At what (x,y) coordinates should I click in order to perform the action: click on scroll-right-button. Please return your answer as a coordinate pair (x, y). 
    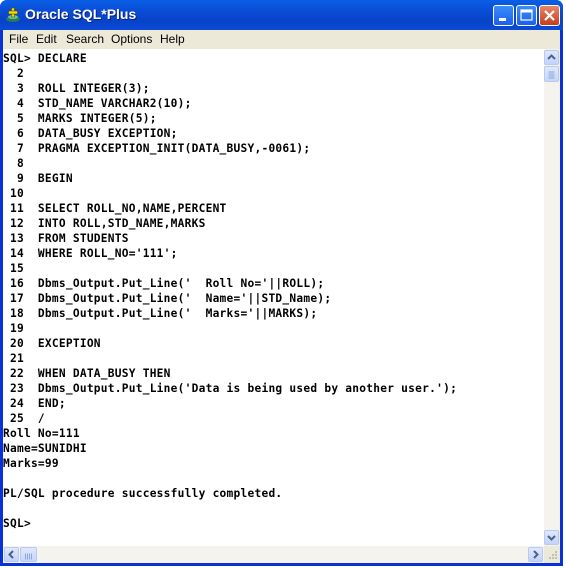
    Looking at the image, I should click on (535, 554).